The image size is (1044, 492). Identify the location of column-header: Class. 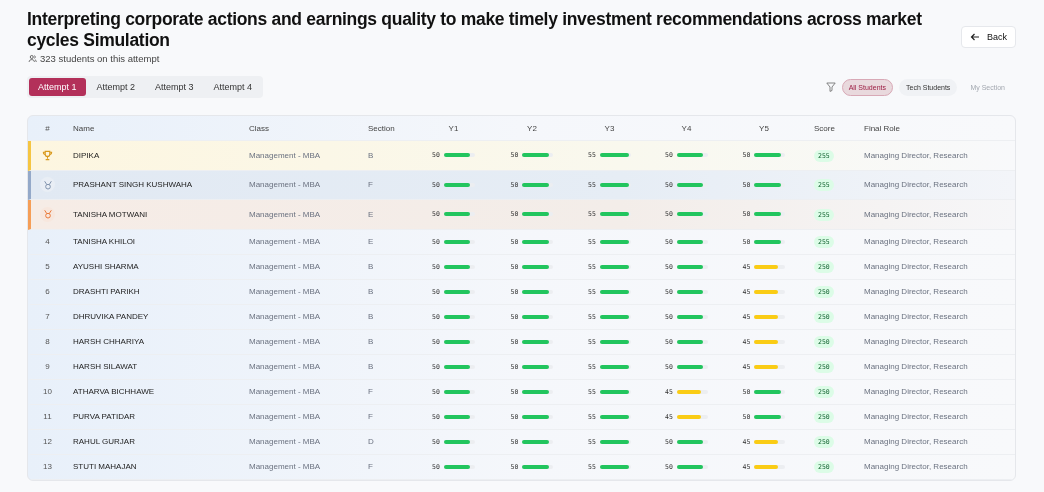
(259, 128).